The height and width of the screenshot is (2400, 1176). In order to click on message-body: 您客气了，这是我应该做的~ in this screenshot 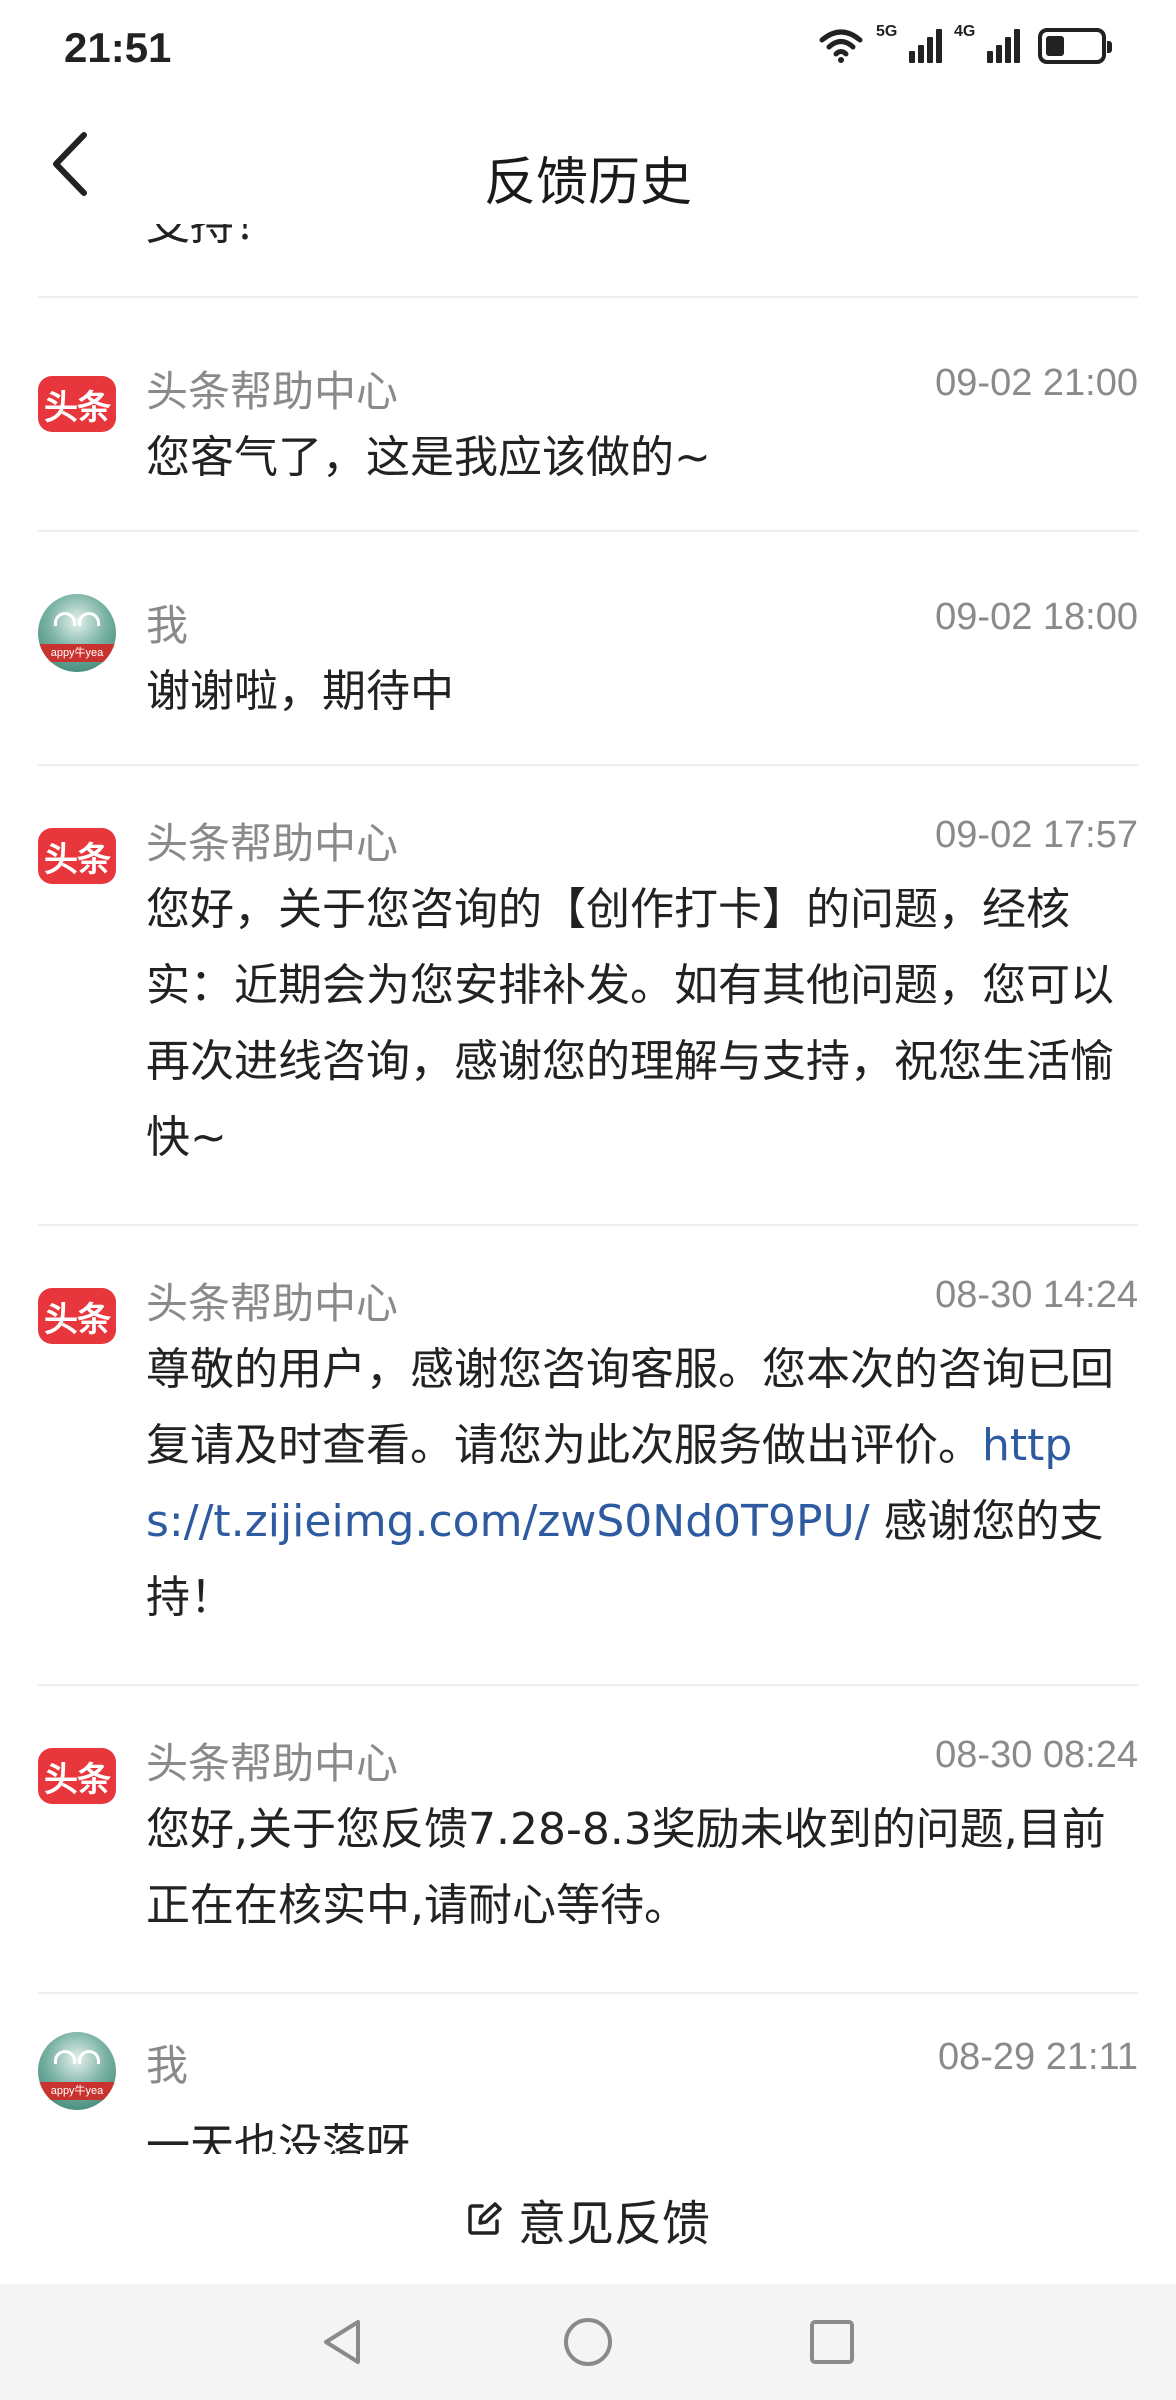, I will do `click(428, 457)`.